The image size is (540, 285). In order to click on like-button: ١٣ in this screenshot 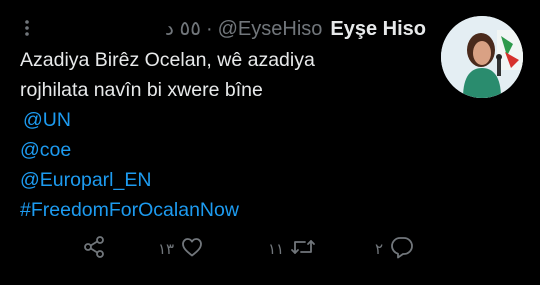, I will do `click(181, 249)`.